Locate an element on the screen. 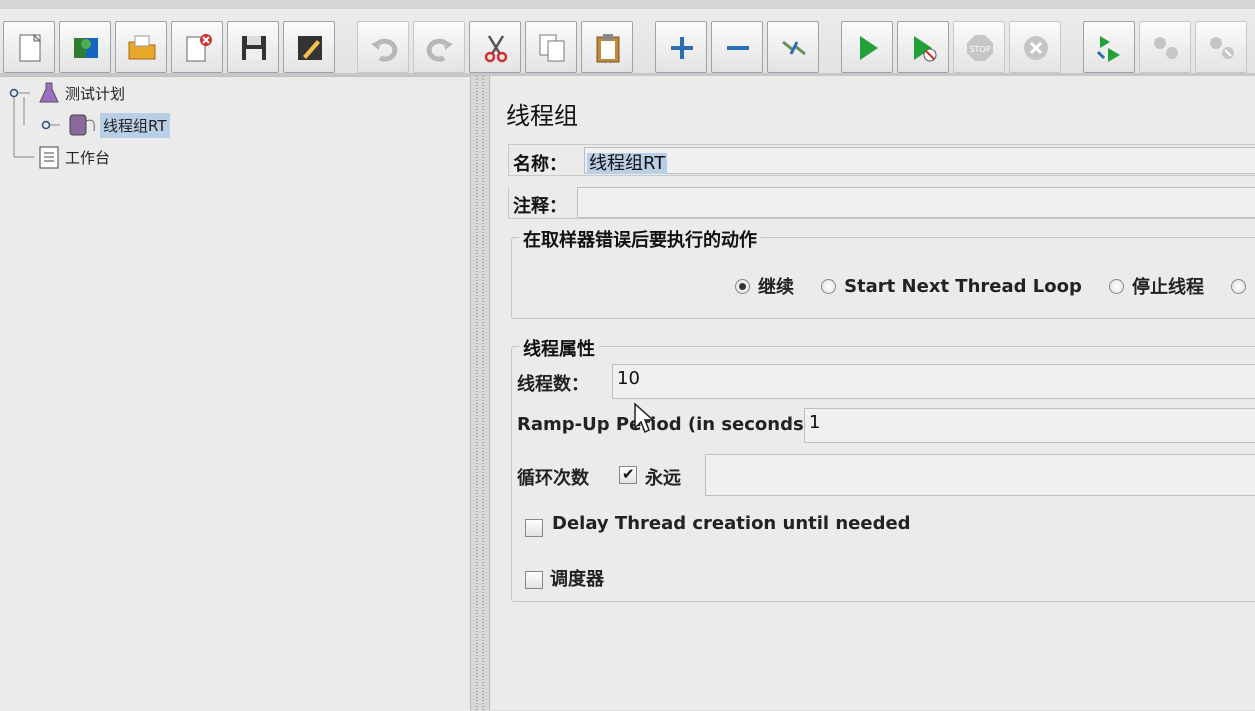  rampup-input: 1 is located at coordinates (1029, 425).